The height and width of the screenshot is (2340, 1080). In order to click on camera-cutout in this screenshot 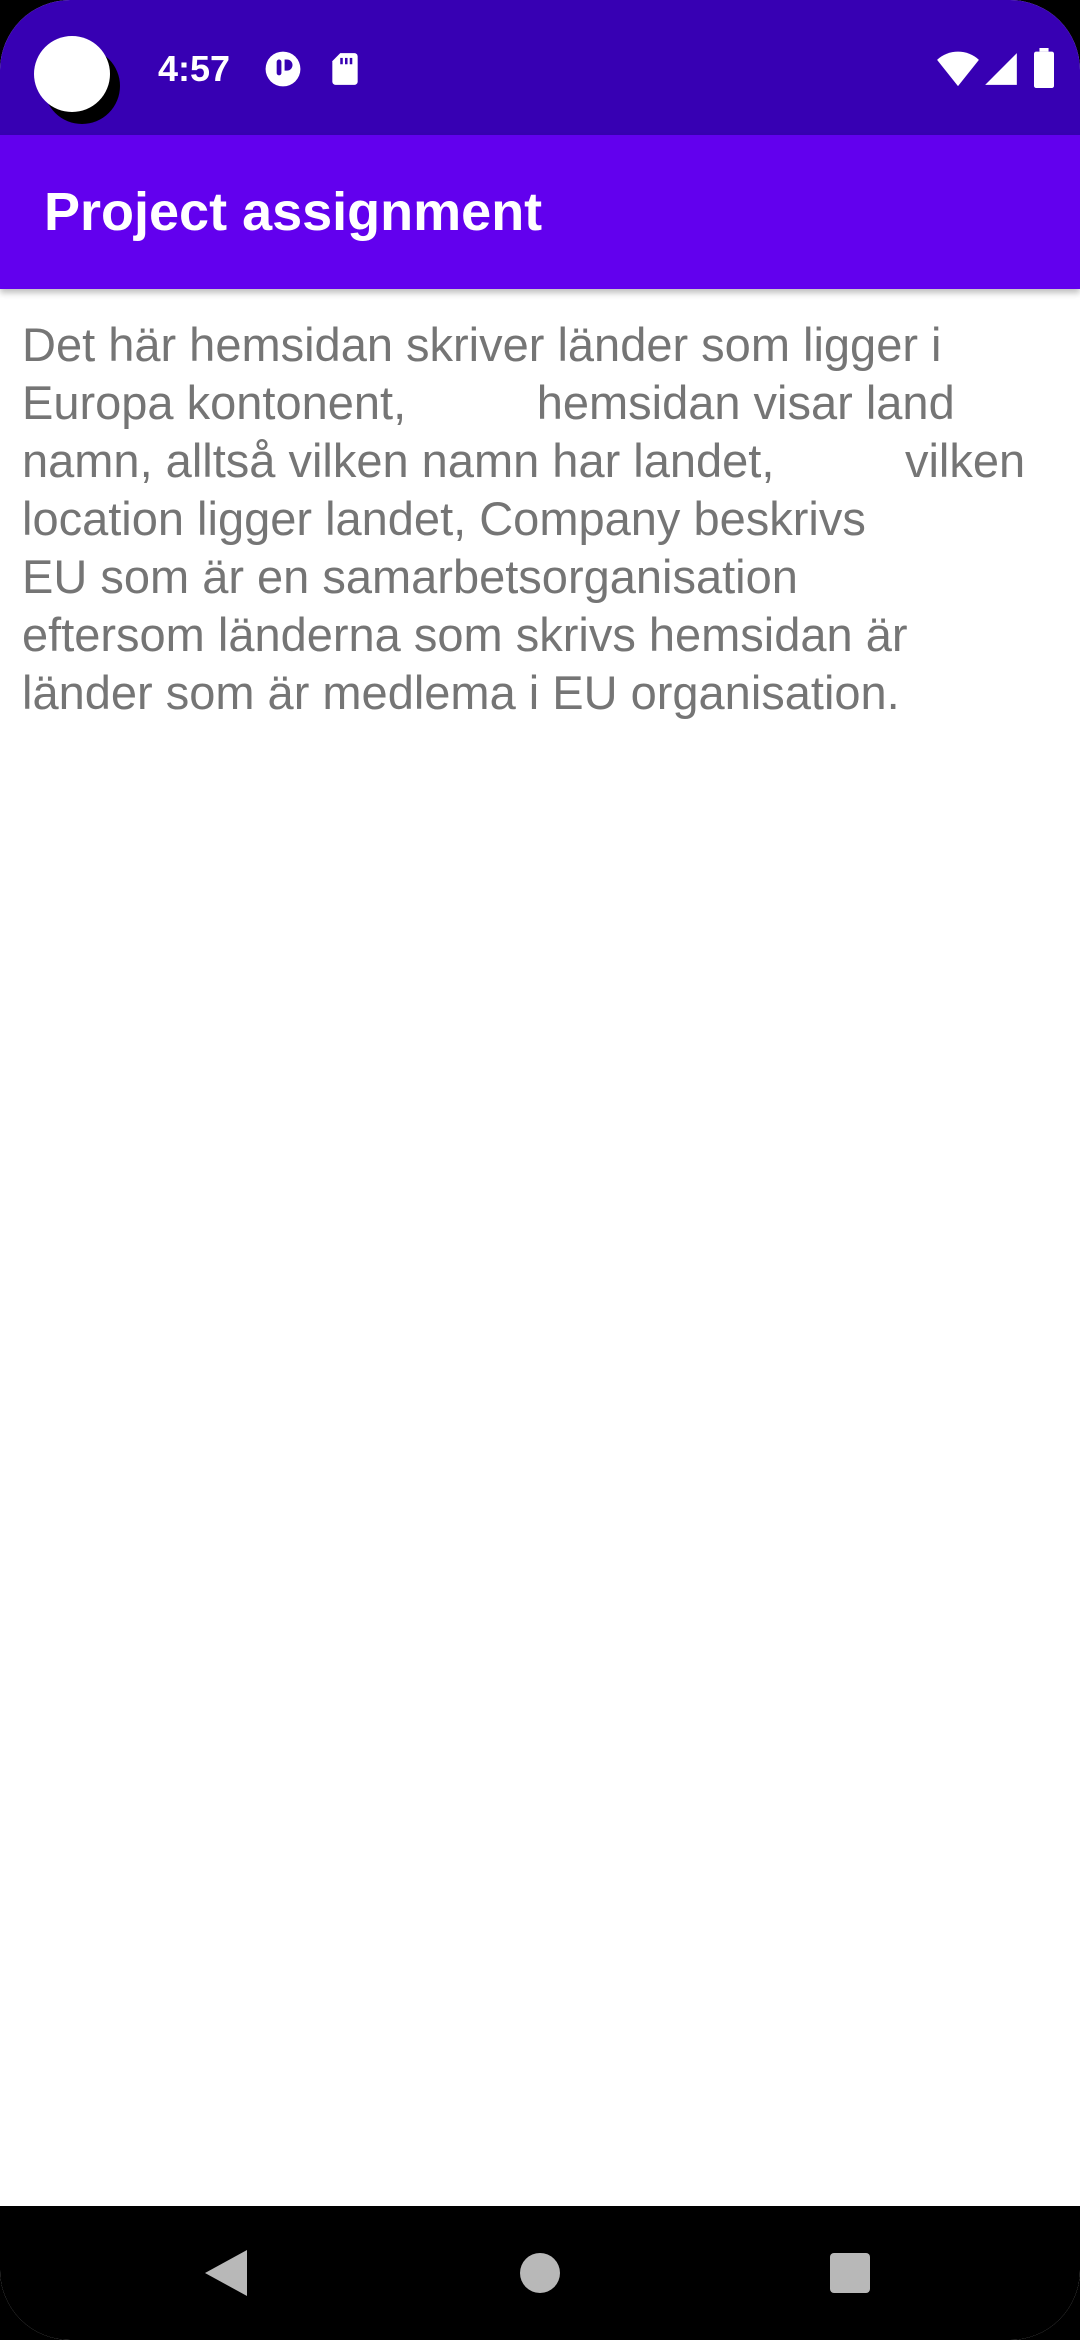, I will do `click(72, 74)`.